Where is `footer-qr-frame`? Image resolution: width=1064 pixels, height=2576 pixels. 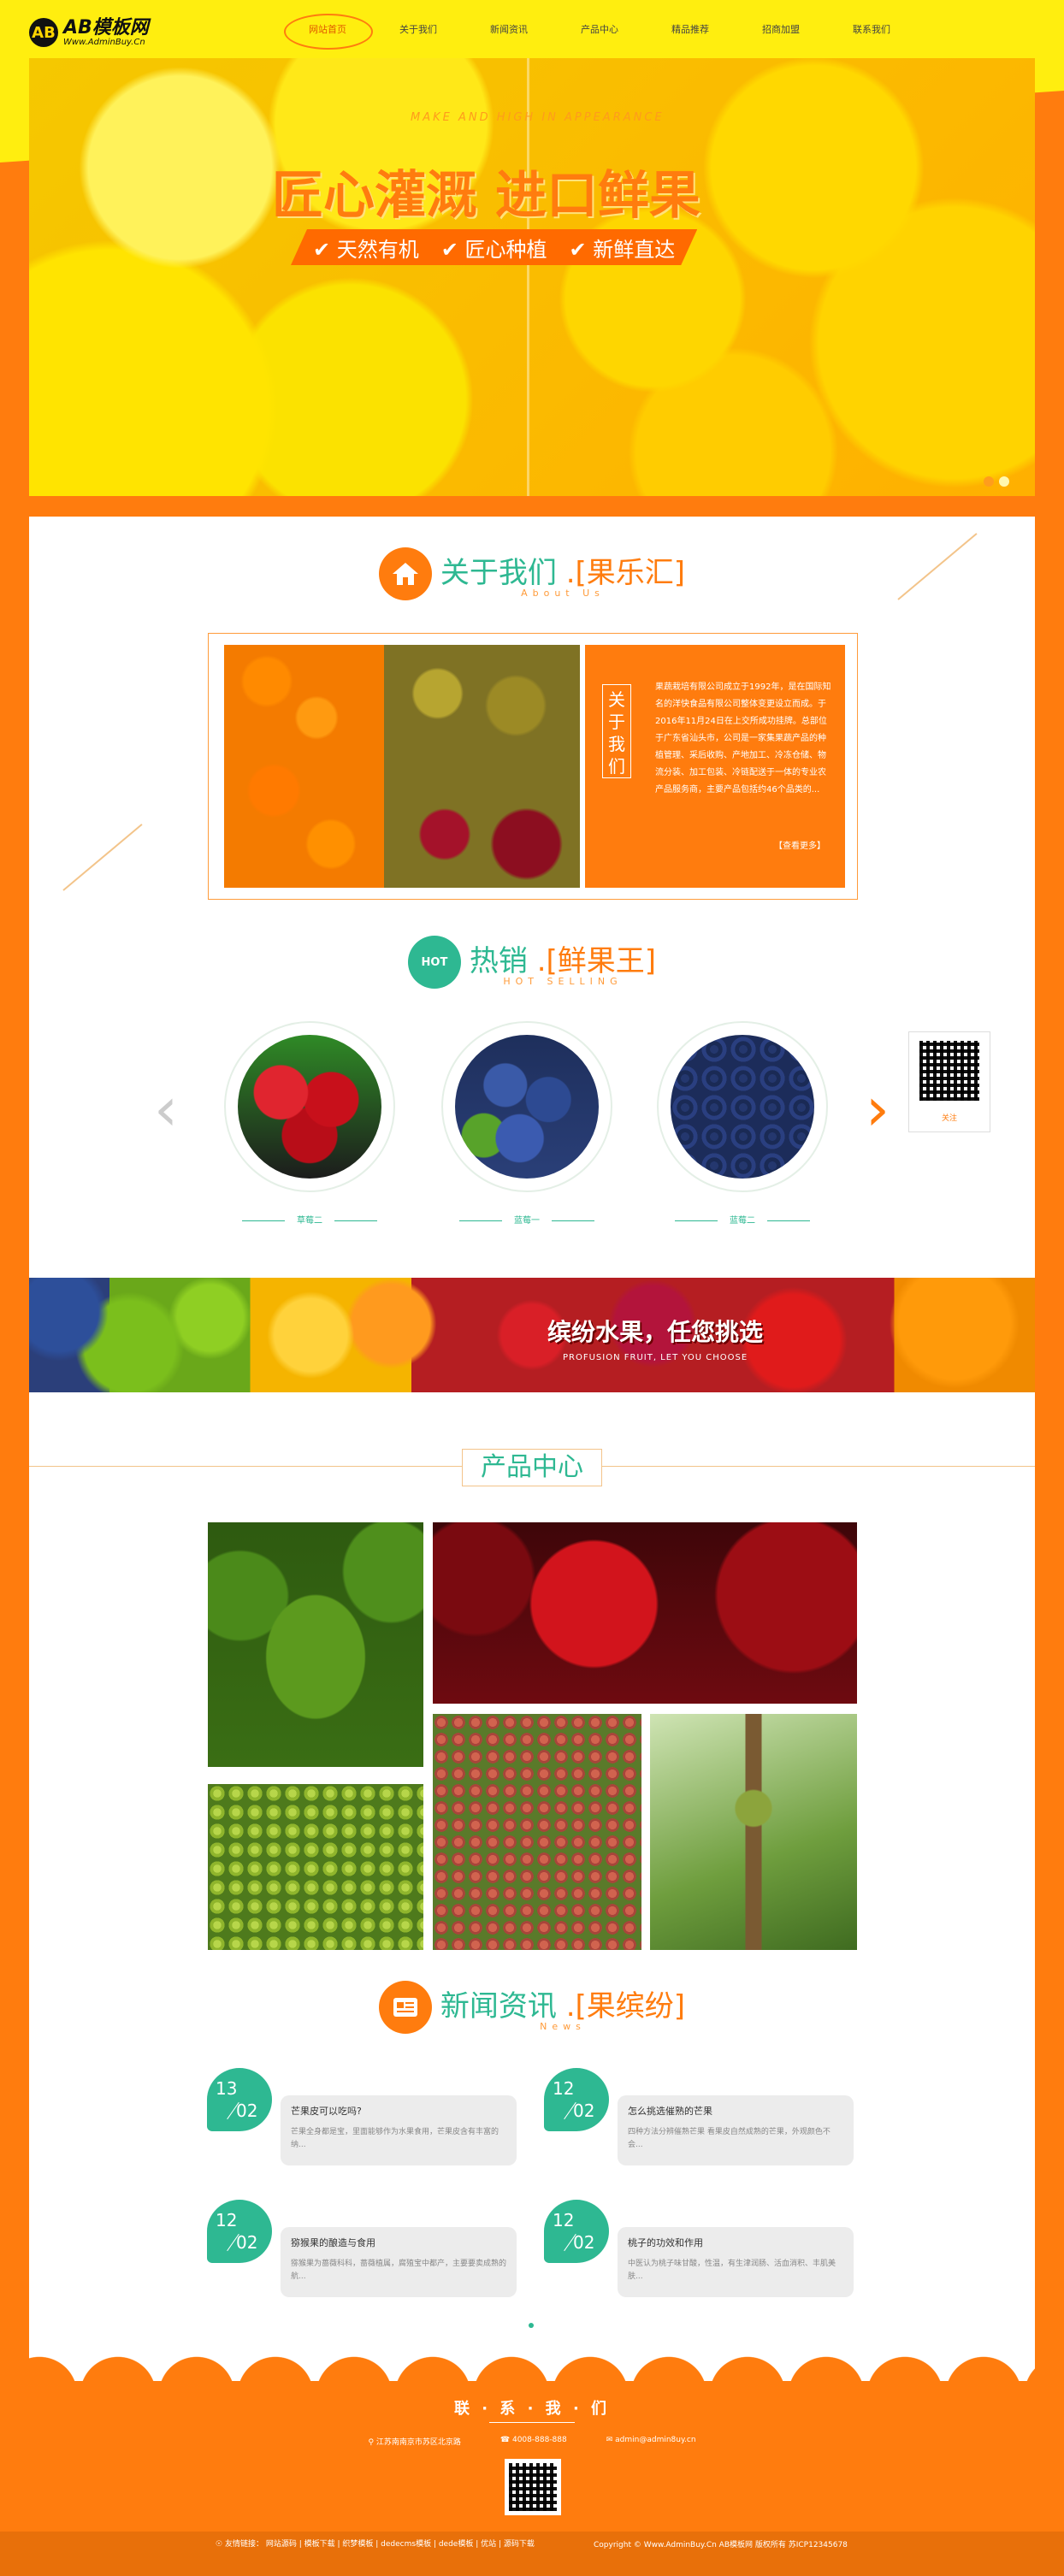
footer-qr-frame is located at coordinates (533, 2487).